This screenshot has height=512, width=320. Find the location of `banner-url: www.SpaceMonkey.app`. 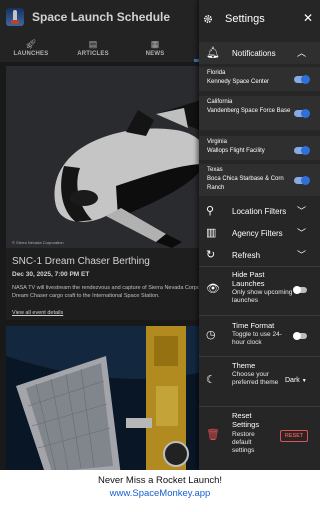

banner-url: www.SpaceMonkey.app is located at coordinates (160, 493).